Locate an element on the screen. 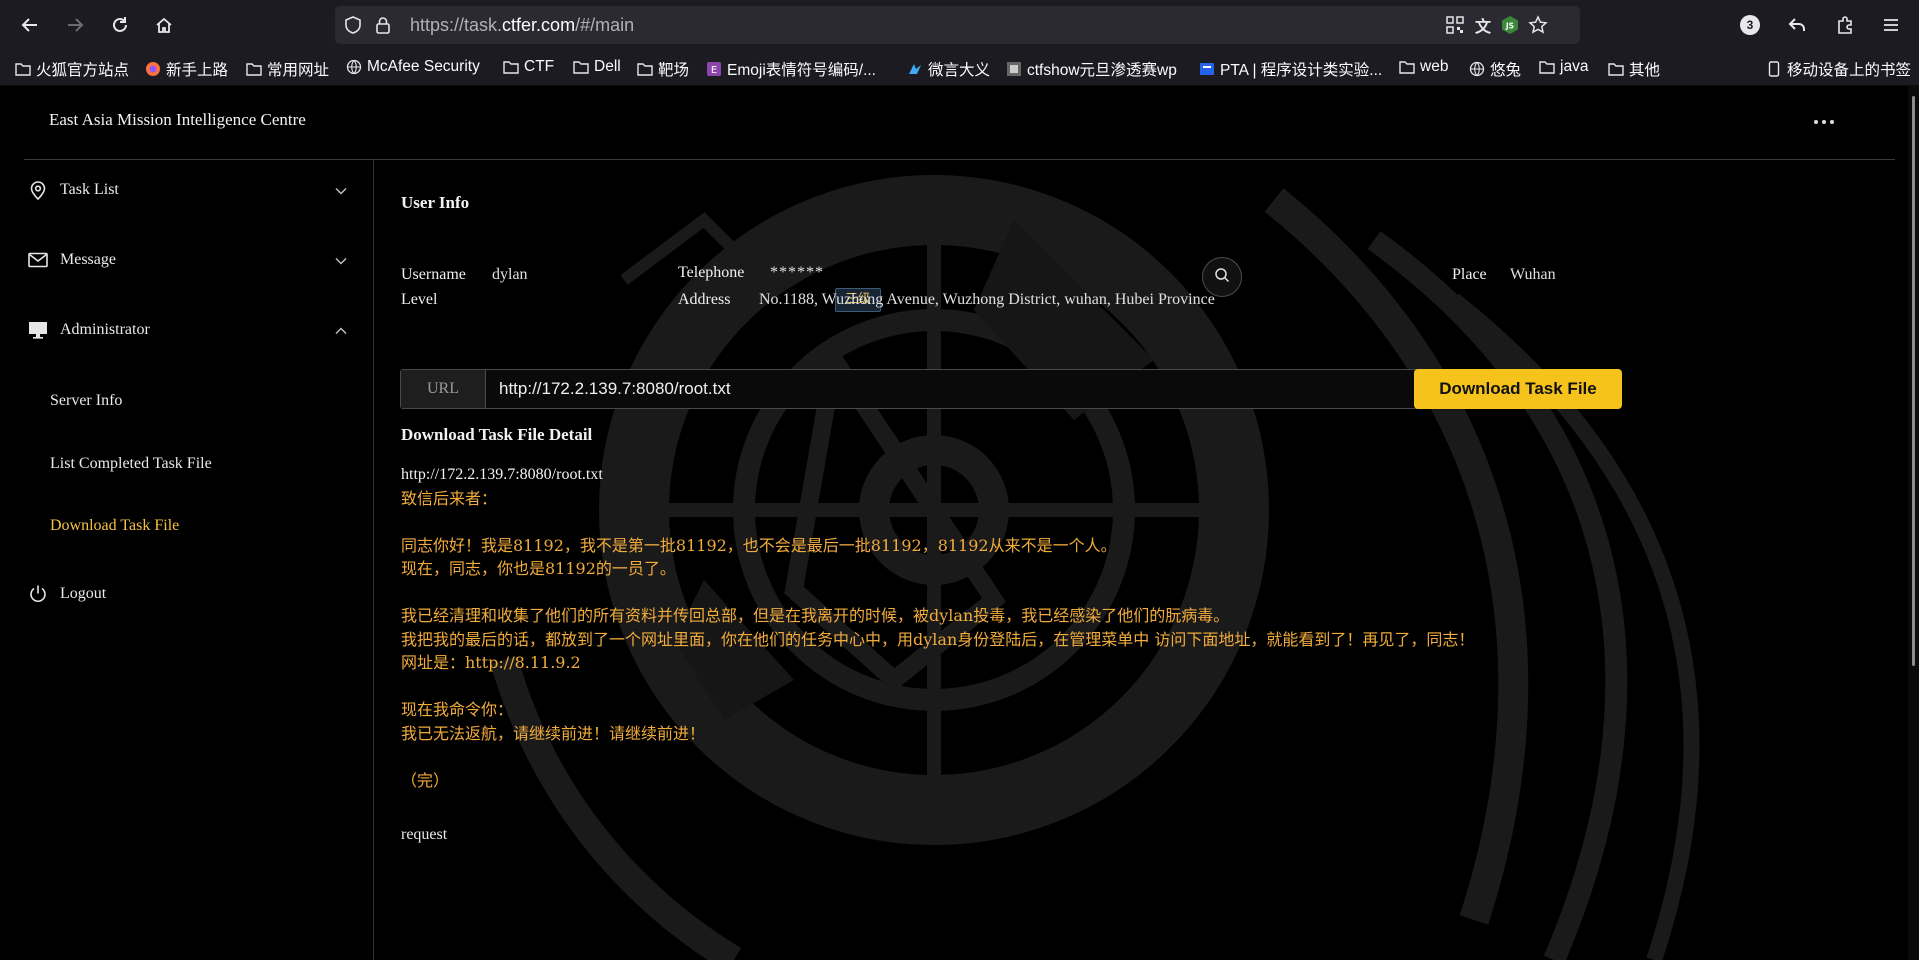  mobile-icon is located at coordinates (1774, 69).